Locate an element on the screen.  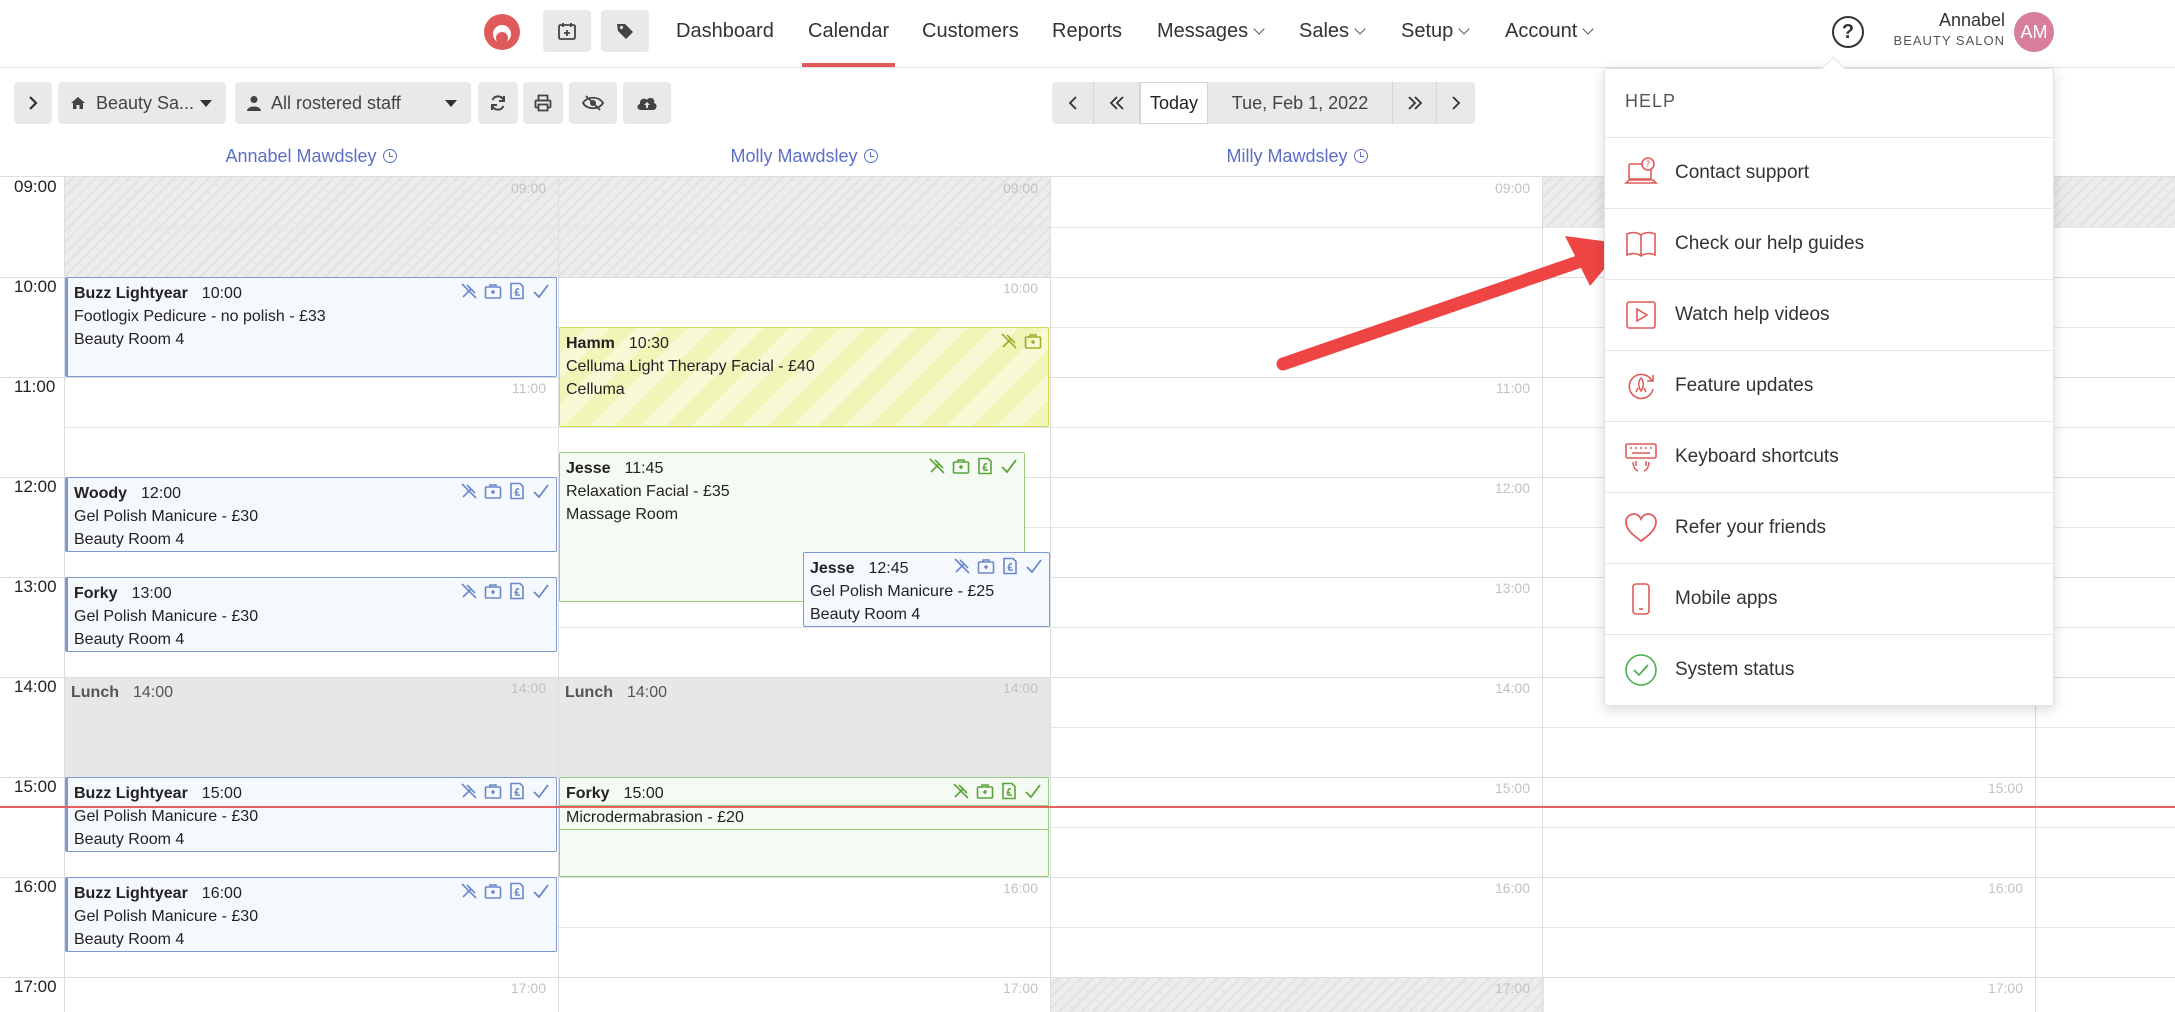
help-item-help-videos: Watch help videos is located at coordinates (1829, 314).